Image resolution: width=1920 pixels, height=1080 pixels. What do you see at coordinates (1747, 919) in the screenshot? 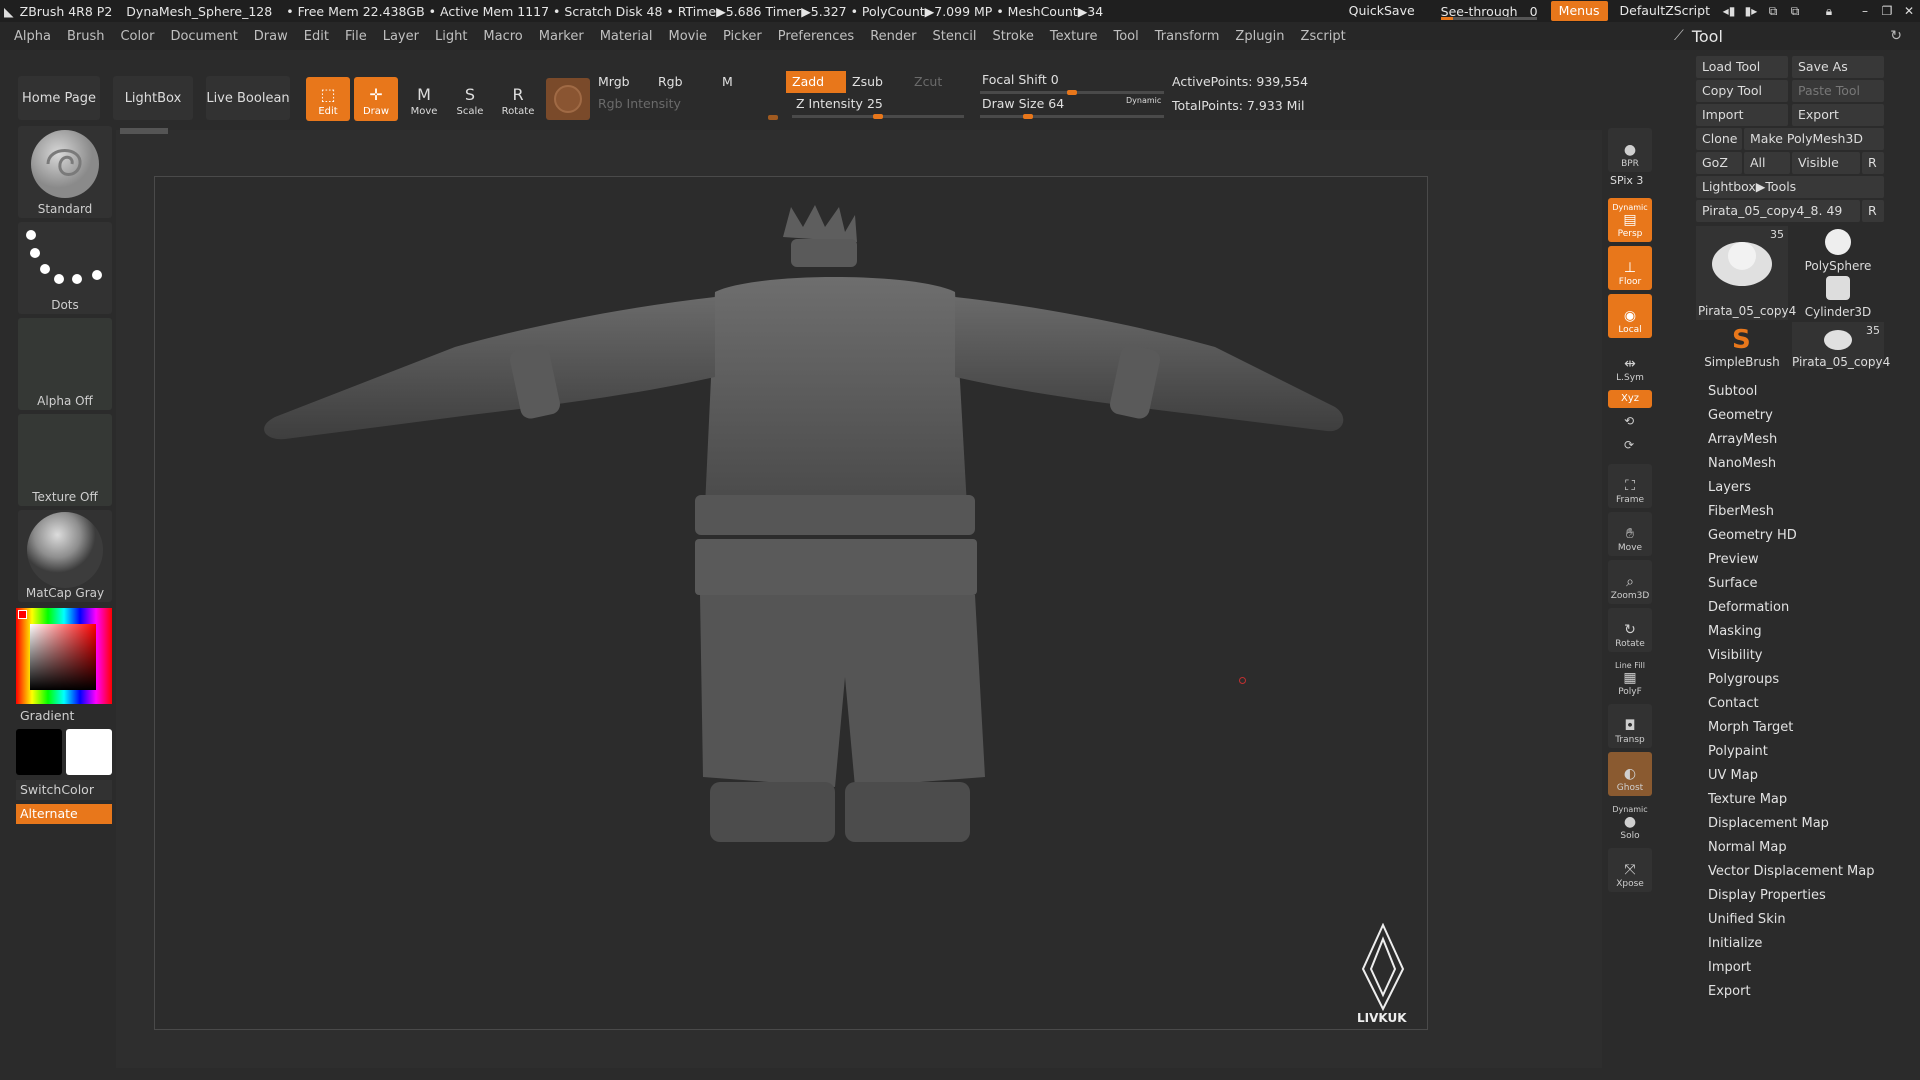
I see `section-unified-skin: Unified Skin` at bounding box center [1747, 919].